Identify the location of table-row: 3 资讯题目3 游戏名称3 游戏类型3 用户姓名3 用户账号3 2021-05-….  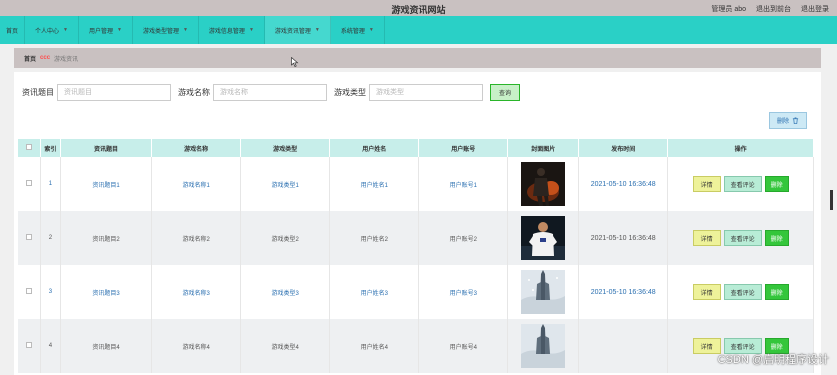
(416, 292).